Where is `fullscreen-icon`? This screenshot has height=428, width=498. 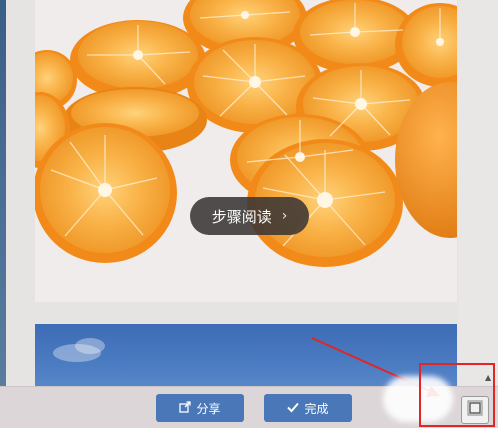
fullscreen-icon is located at coordinates (475, 410).